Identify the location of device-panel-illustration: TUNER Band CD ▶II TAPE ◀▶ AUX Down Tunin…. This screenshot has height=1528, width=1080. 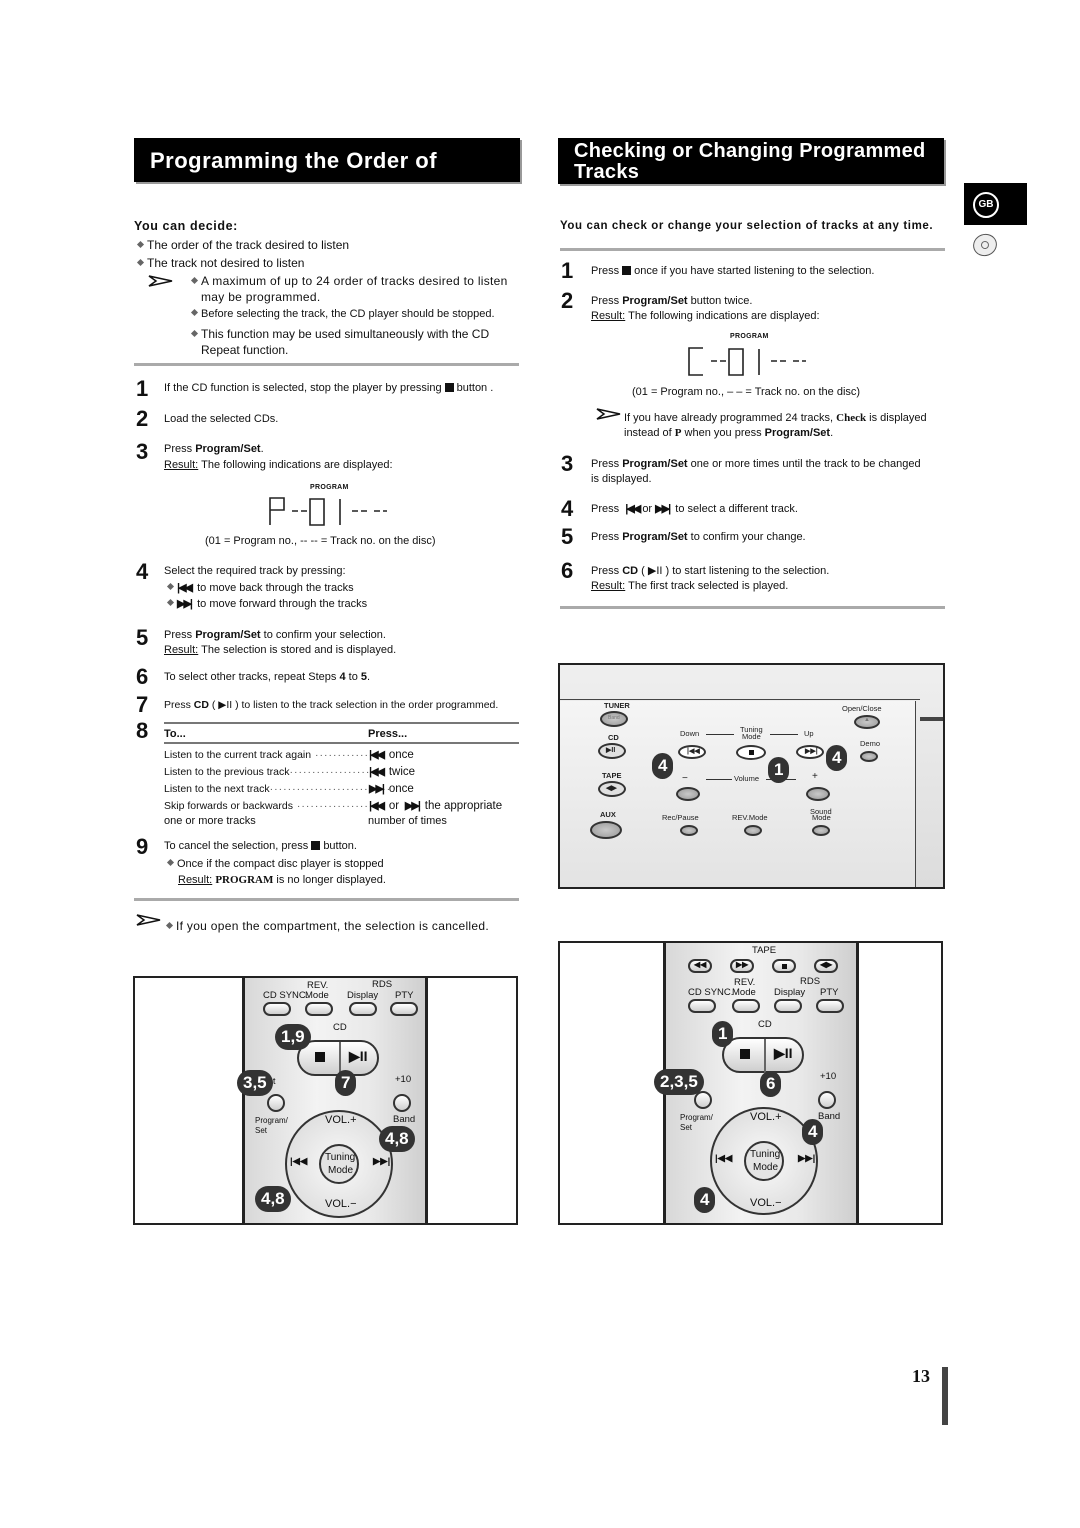
(751, 776).